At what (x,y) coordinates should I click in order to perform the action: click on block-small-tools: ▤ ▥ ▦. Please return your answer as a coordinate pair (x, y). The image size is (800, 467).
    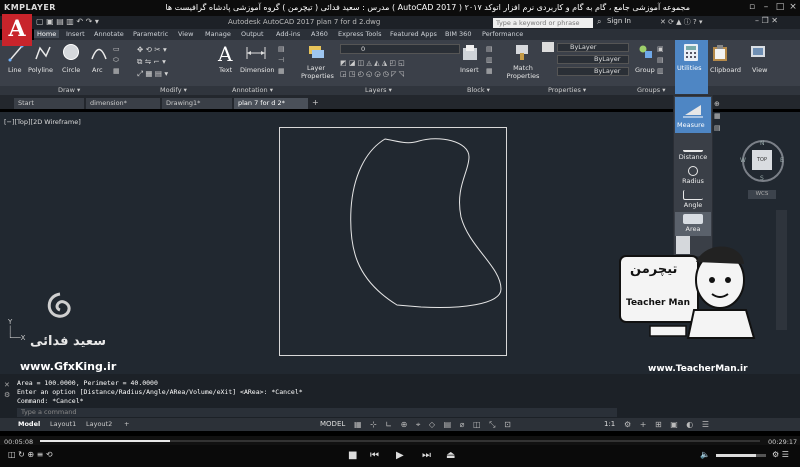
    Looking at the image, I should click on (489, 60).